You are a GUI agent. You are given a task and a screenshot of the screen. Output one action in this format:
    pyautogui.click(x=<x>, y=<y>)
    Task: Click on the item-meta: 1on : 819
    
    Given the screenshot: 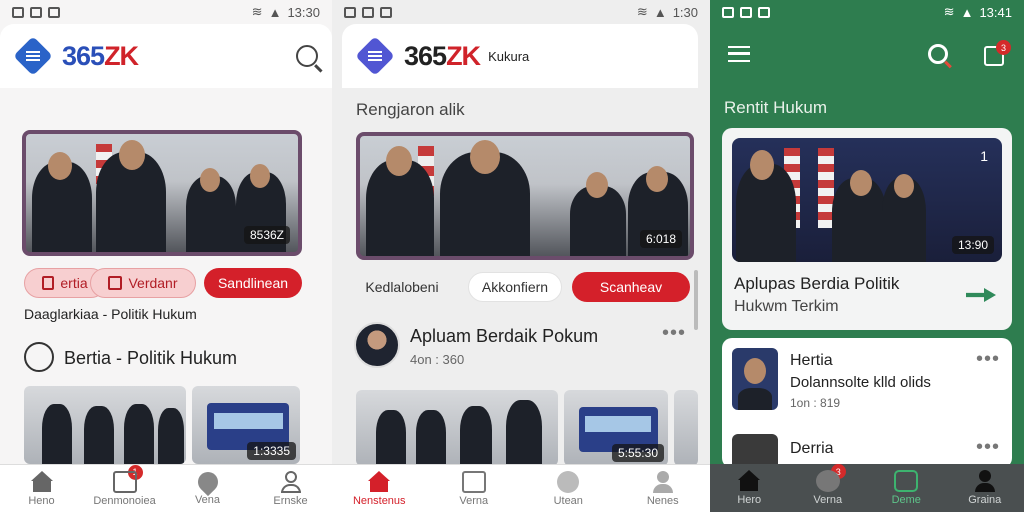 What is the action you would take?
    pyautogui.click(x=815, y=403)
    